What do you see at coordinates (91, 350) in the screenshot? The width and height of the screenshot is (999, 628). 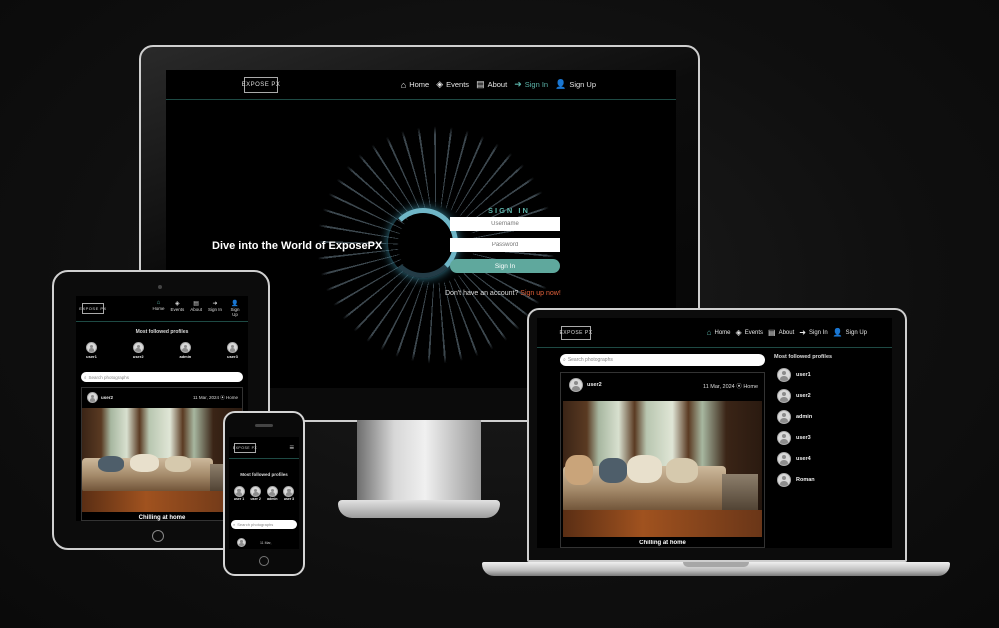 I see `tablet-profile: user1` at bounding box center [91, 350].